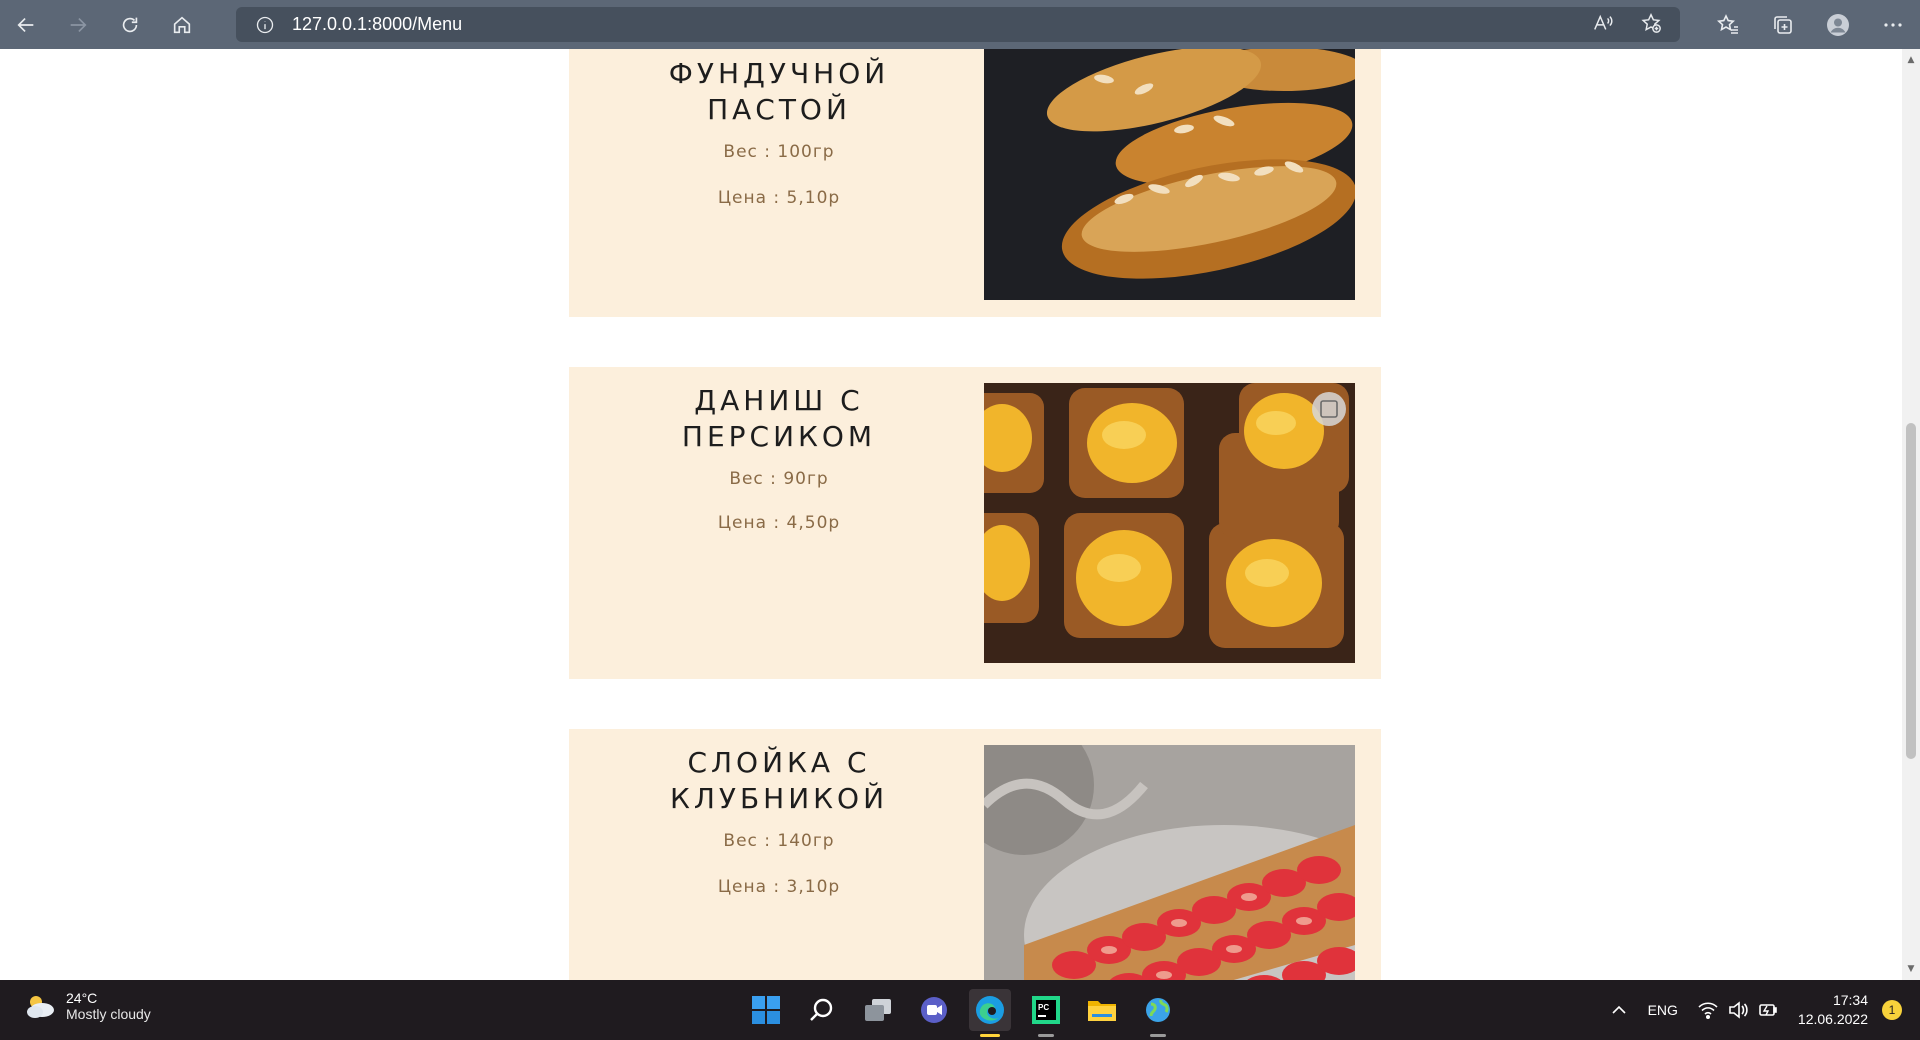 The image size is (1920, 1040). Describe the element at coordinates (40, 1007) in the screenshot. I see `cloud-sun-icon` at that location.